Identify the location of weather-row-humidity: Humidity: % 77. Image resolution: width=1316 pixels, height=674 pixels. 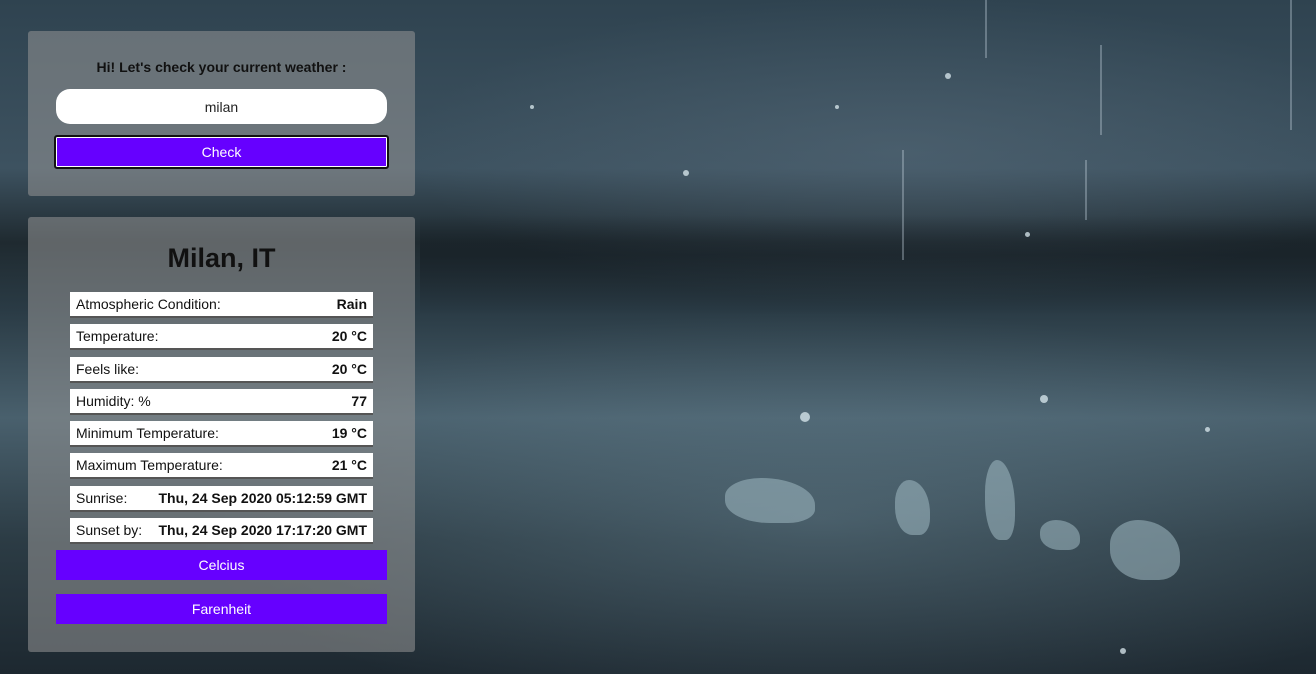
(221, 401).